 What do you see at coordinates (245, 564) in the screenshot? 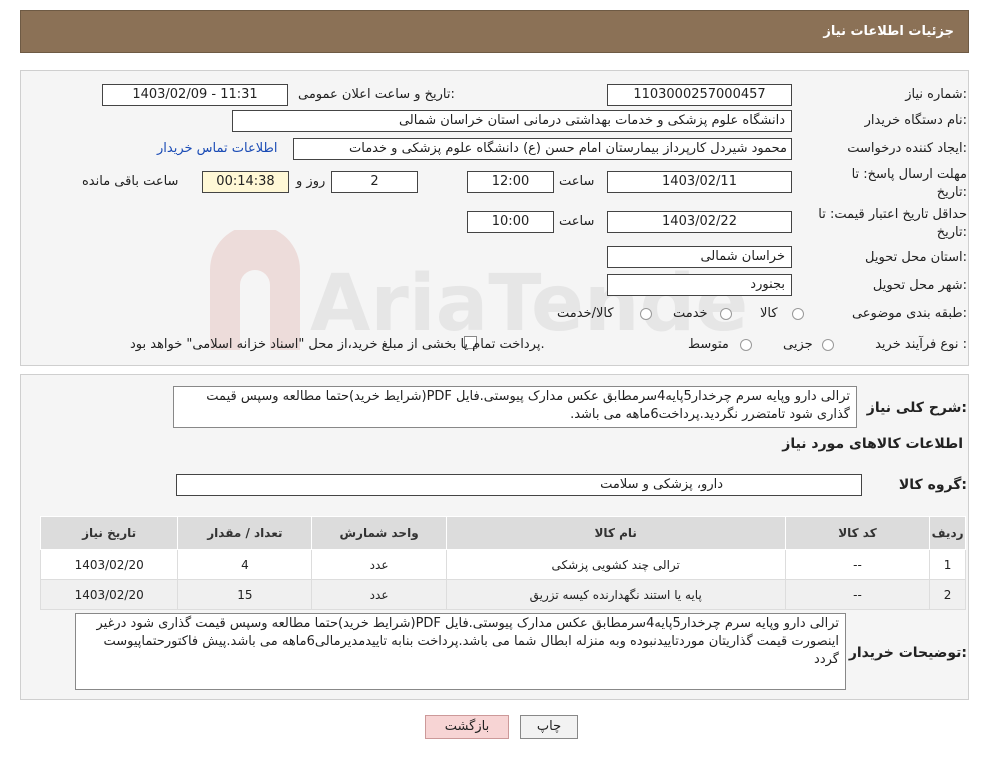
I see `cell-qty: 4` at bounding box center [245, 564].